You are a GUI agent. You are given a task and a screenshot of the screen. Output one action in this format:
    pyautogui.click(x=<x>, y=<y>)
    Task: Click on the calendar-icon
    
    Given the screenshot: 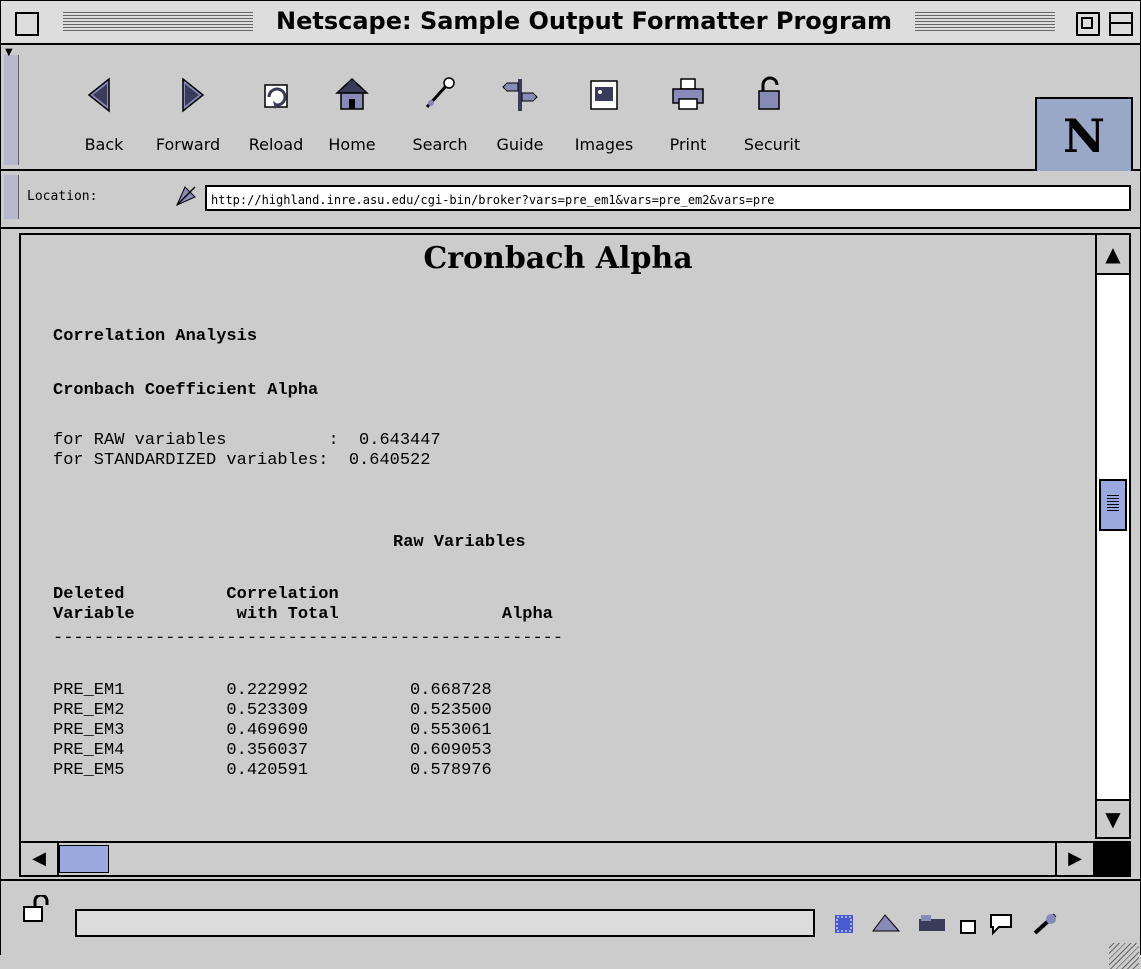 What is the action you would take?
    pyautogui.click(x=1046, y=924)
    